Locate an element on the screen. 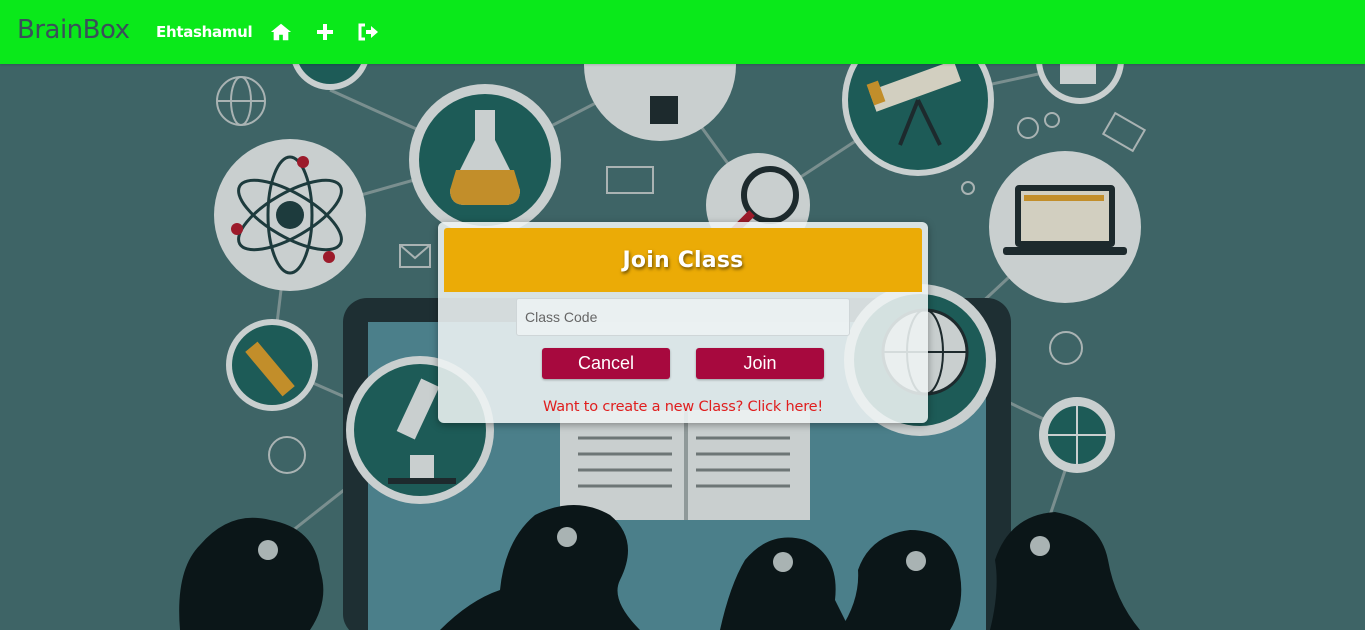 The image size is (1365, 630). modal-header: Join Class is located at coordinates (683, 260).